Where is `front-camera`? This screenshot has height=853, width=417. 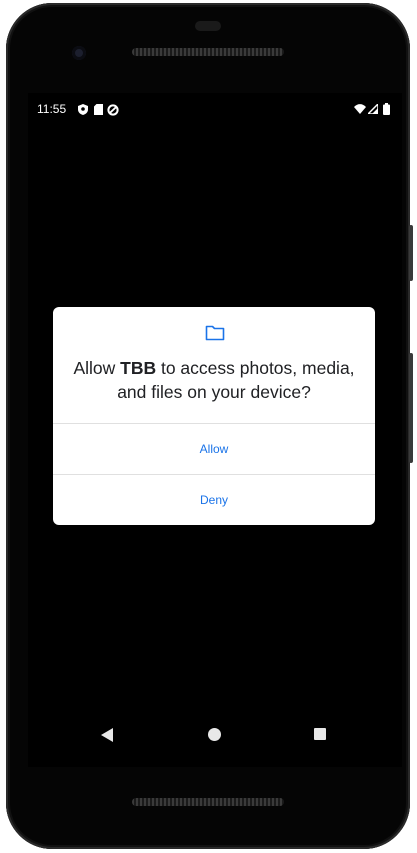 front-camera is located at coordinates (79, 53).